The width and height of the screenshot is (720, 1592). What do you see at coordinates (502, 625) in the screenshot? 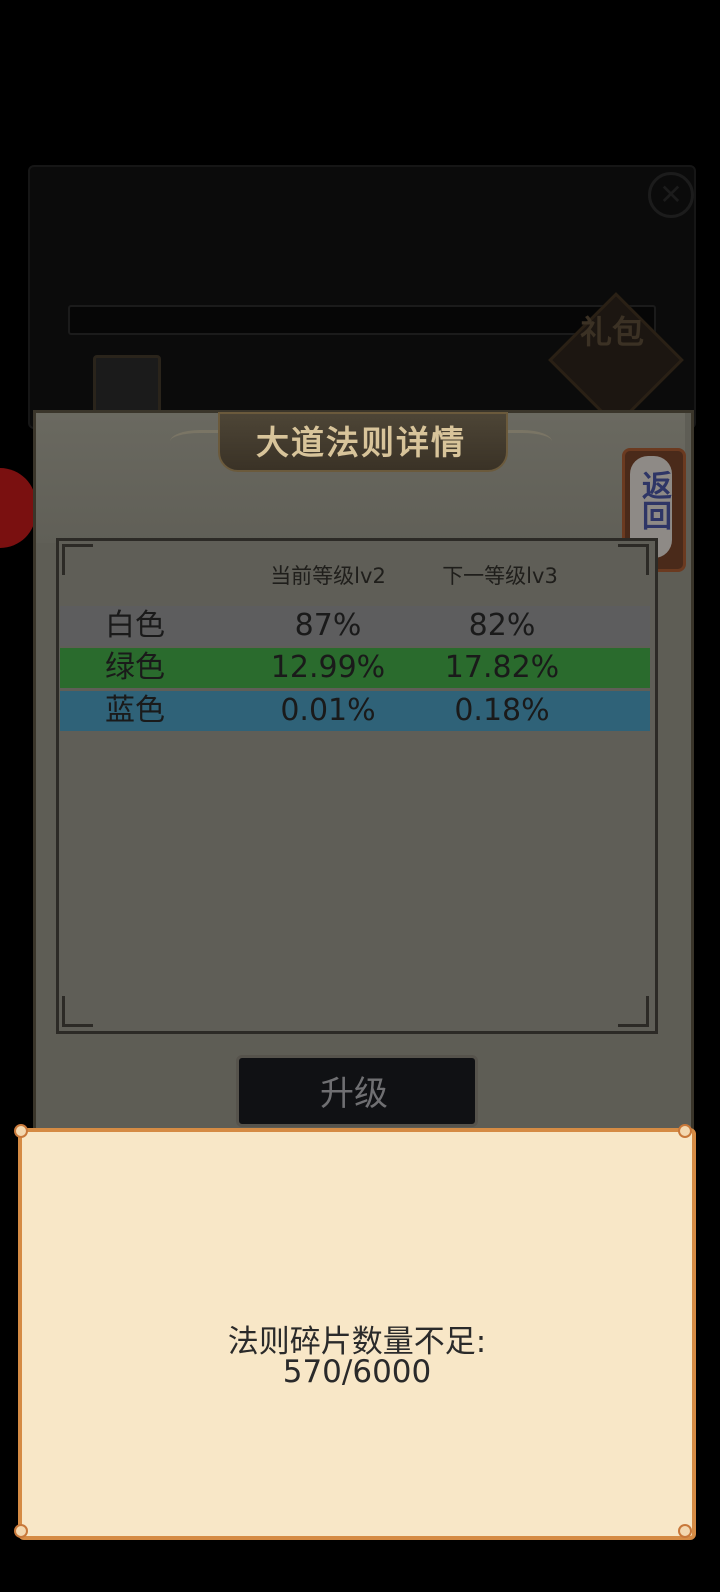
I see `row-next: 82%` at bounding box center [502, 625].